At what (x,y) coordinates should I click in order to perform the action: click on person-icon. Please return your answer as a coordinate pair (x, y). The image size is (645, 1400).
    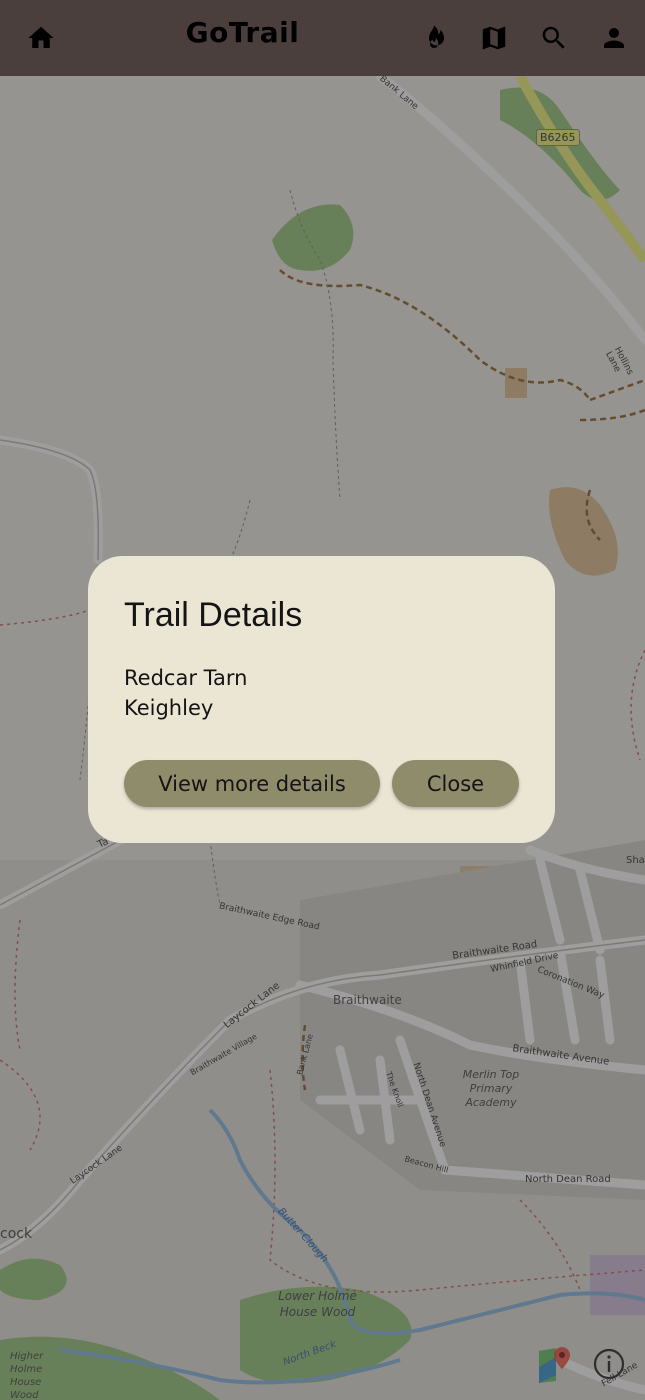
    Looking at the image, I should click on (614, 38).